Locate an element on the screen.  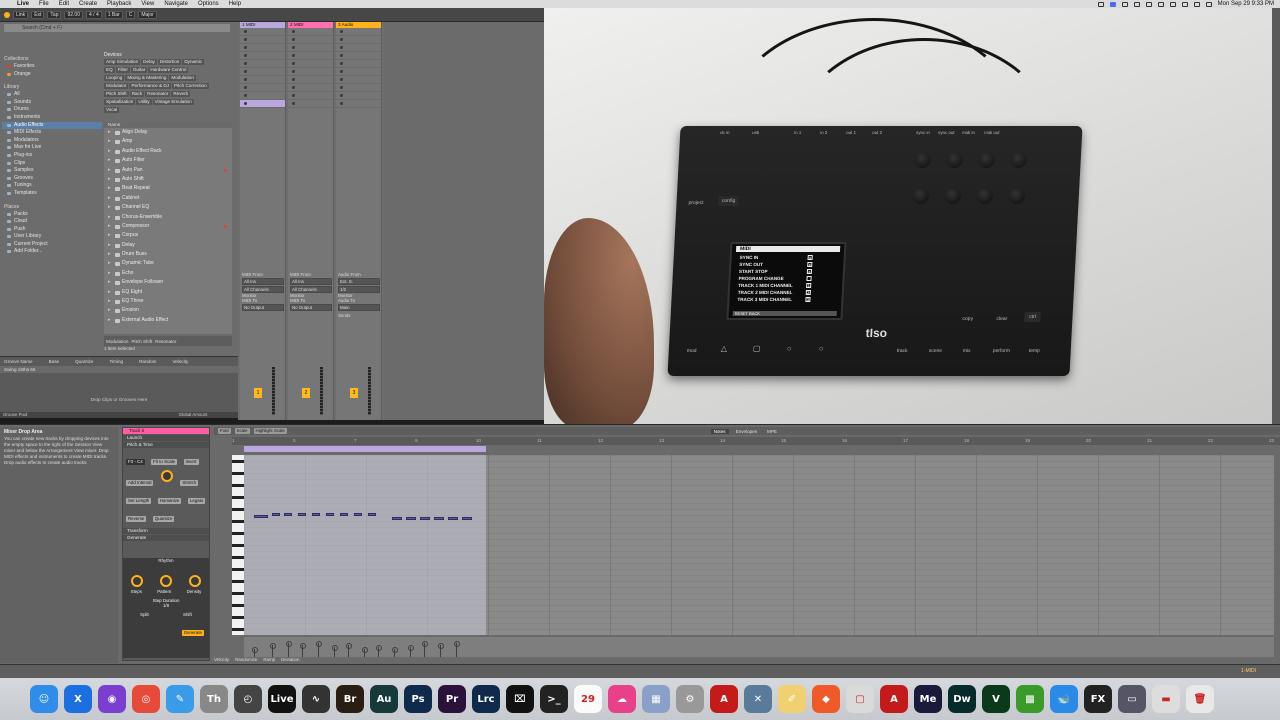
quantize-button: Quantize is located at coordinates (163, 519).